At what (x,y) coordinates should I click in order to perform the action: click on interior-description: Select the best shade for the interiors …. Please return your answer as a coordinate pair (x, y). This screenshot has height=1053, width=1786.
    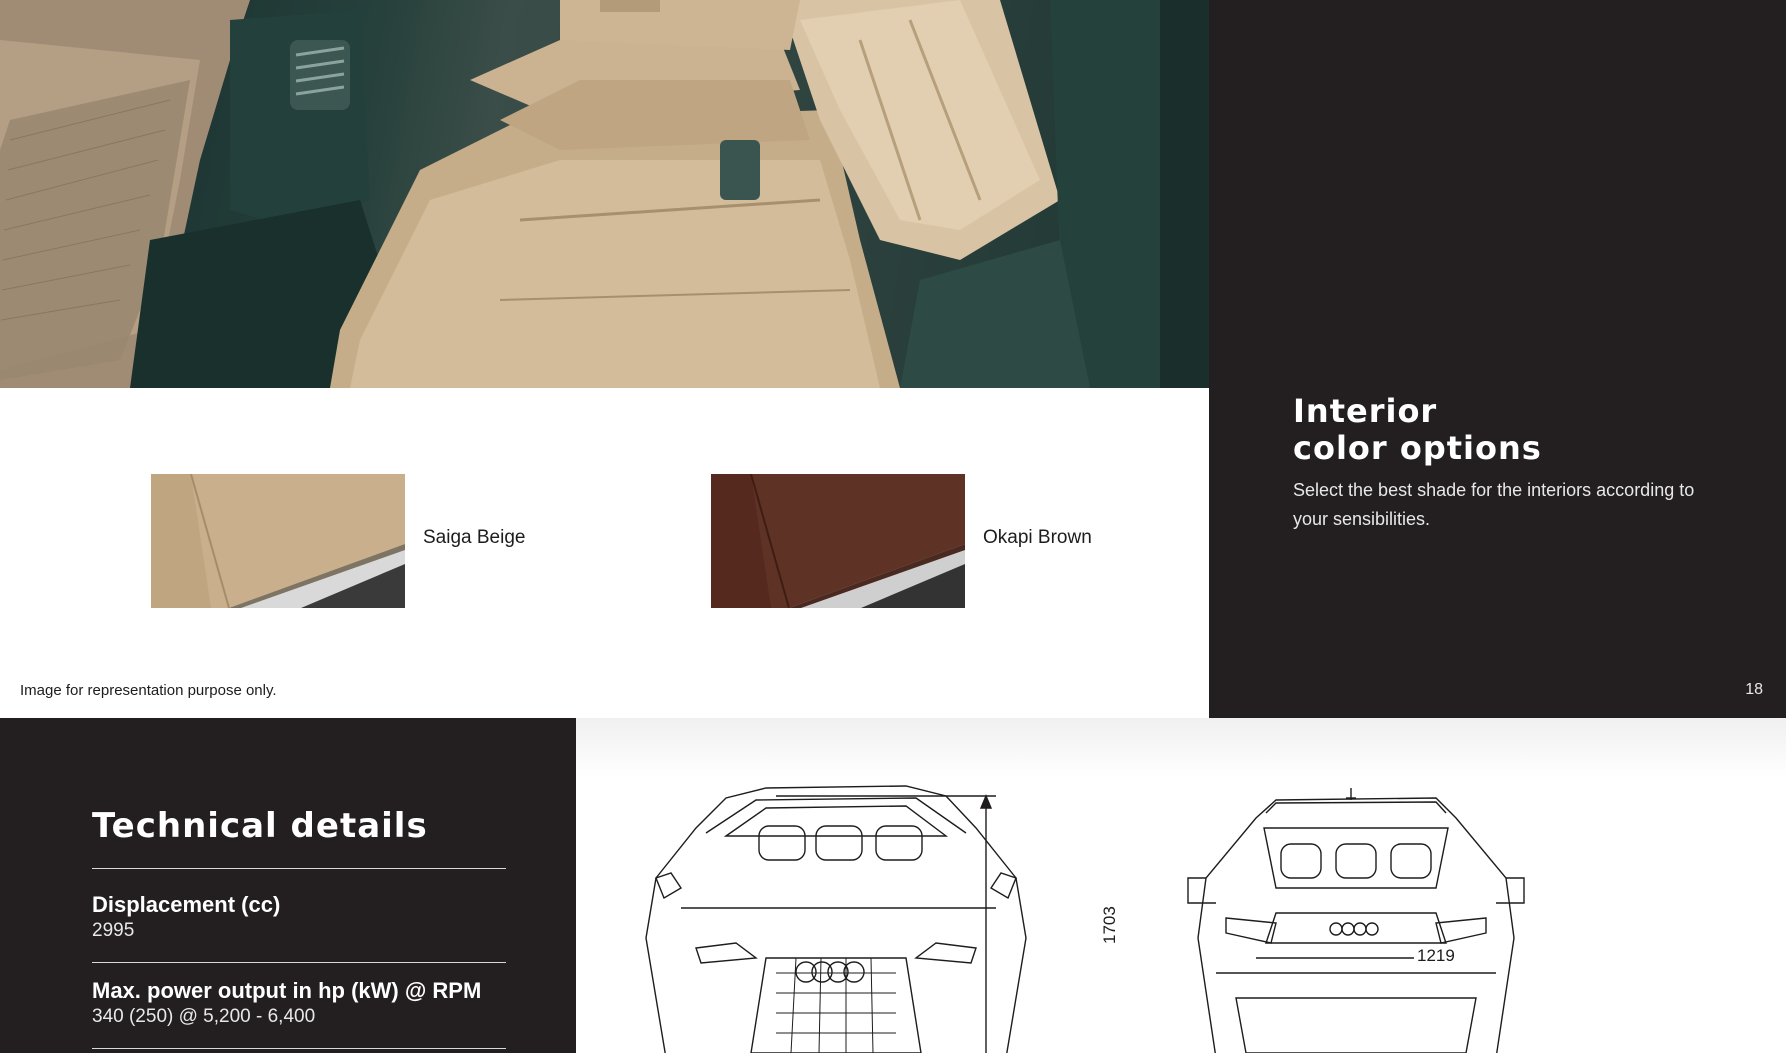
    Looking at the image, I should click on (1494, 504).